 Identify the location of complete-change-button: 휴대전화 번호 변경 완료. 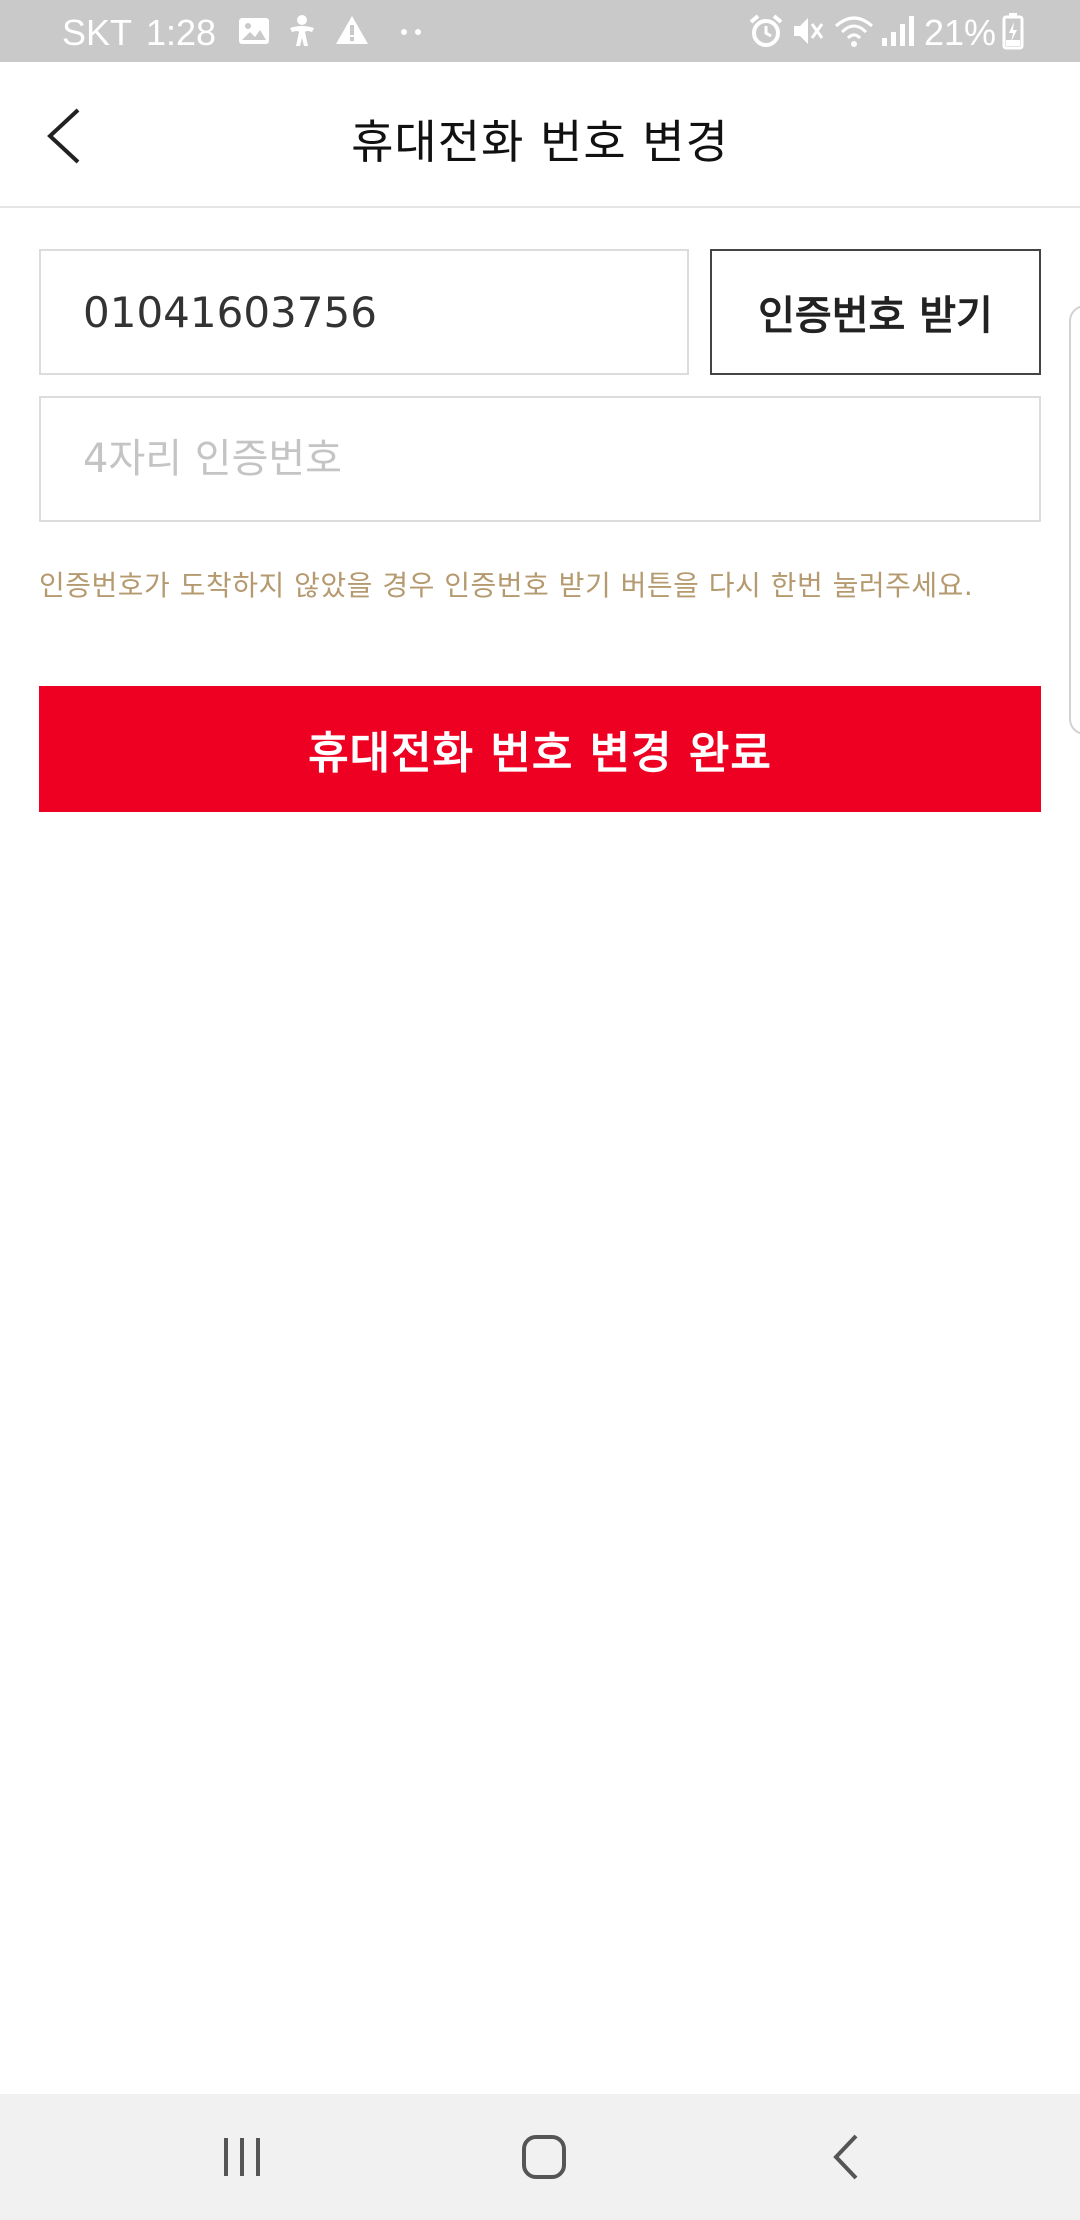
(540, 749).